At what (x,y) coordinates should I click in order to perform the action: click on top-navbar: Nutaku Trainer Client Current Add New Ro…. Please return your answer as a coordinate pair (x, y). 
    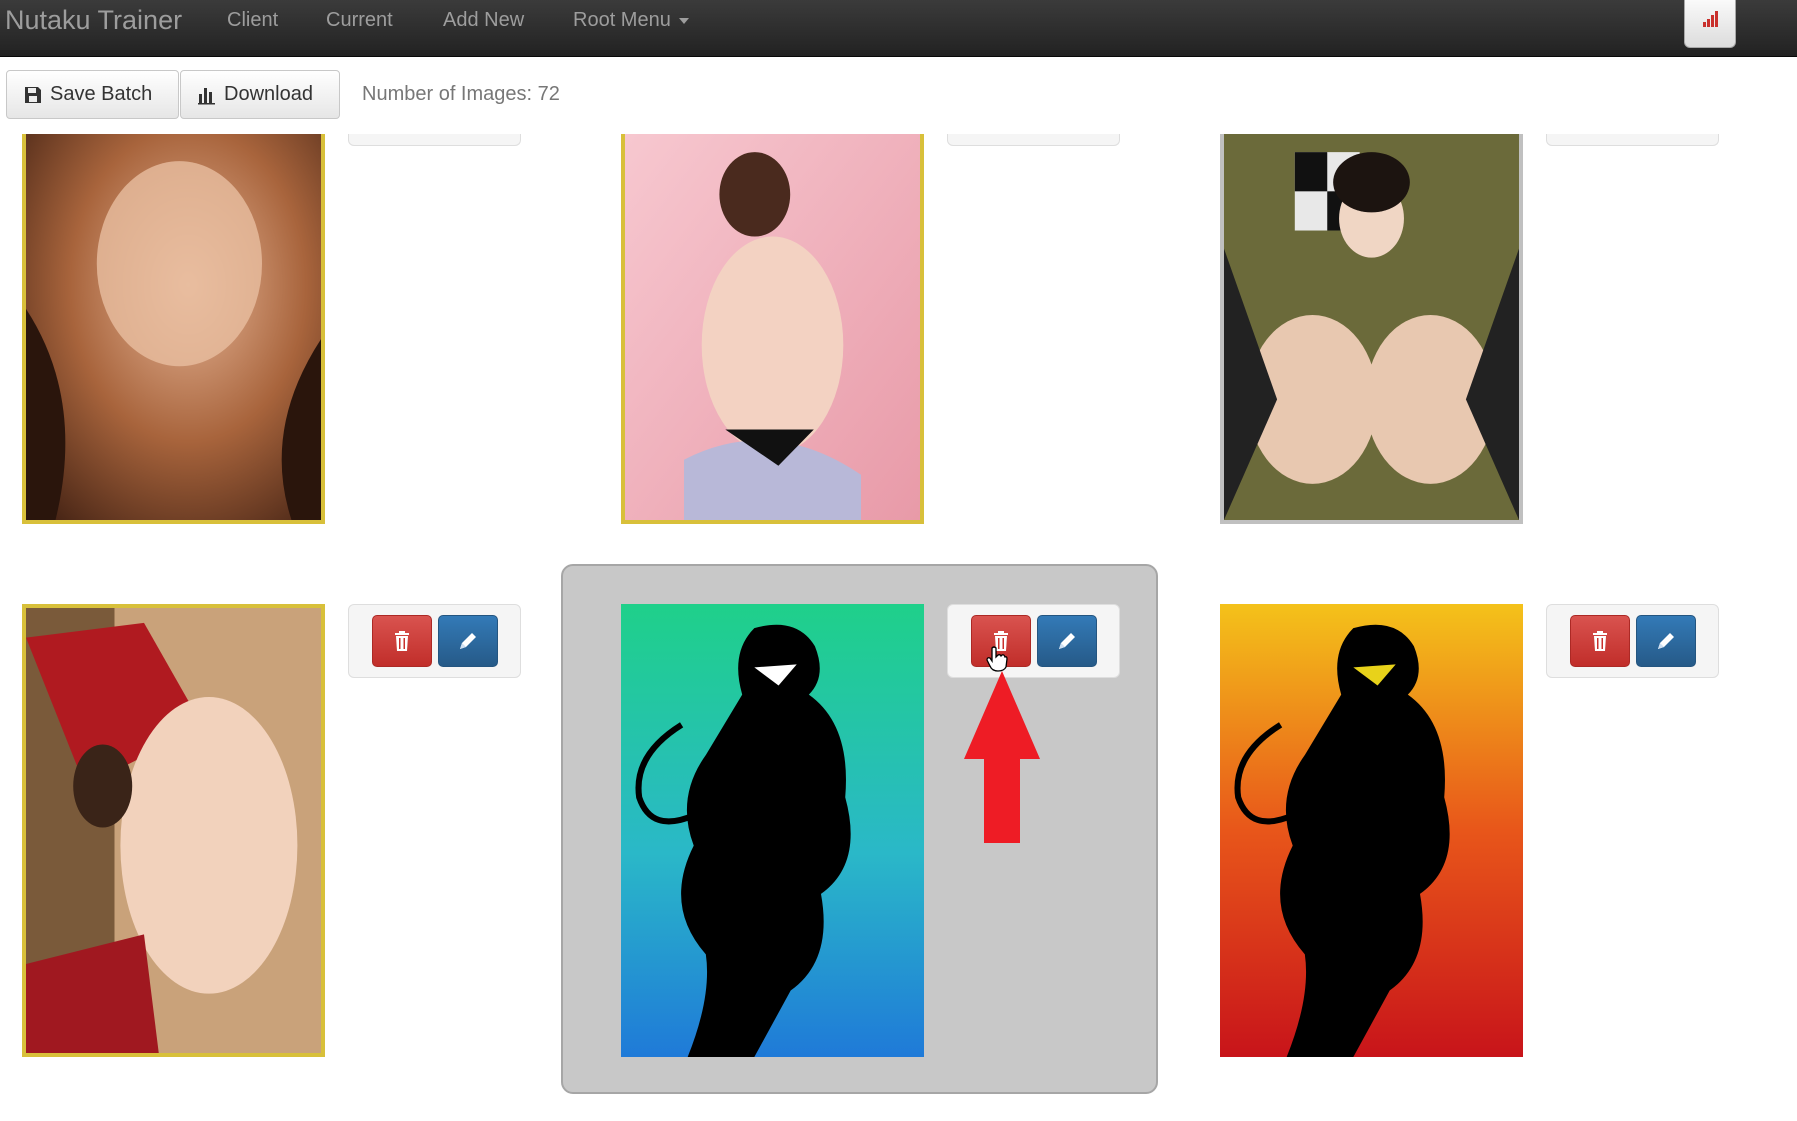
    Looking at the image, I should click on (898, 28).